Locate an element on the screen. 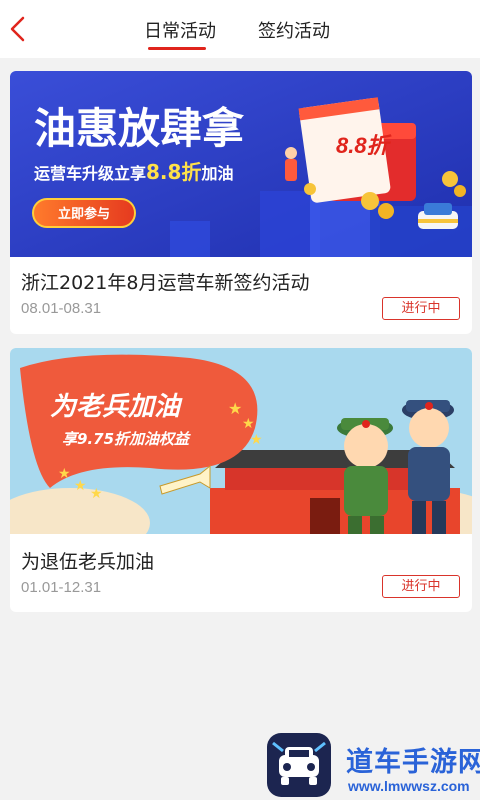  activity-title: 为退伍老兵加油 is located at coordinates (88, 562).